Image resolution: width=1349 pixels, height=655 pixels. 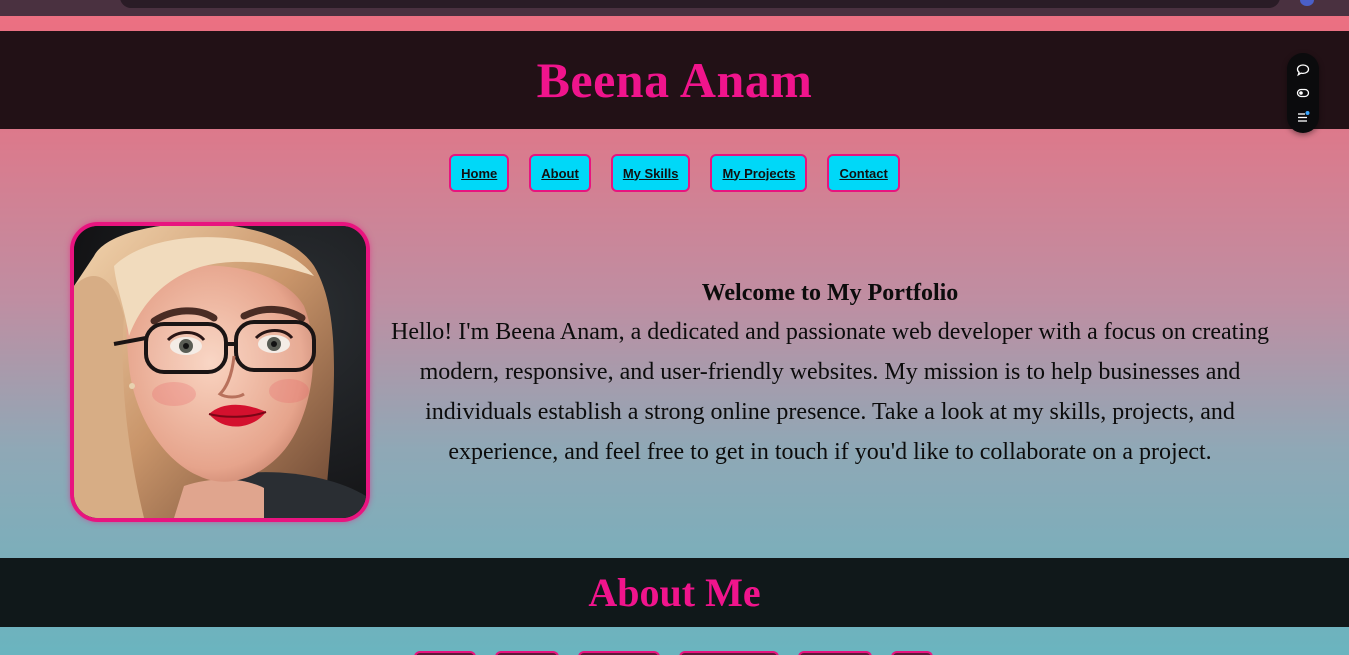 I want to click on nav-projects-button: My Projects, so click(x=759, y=173).